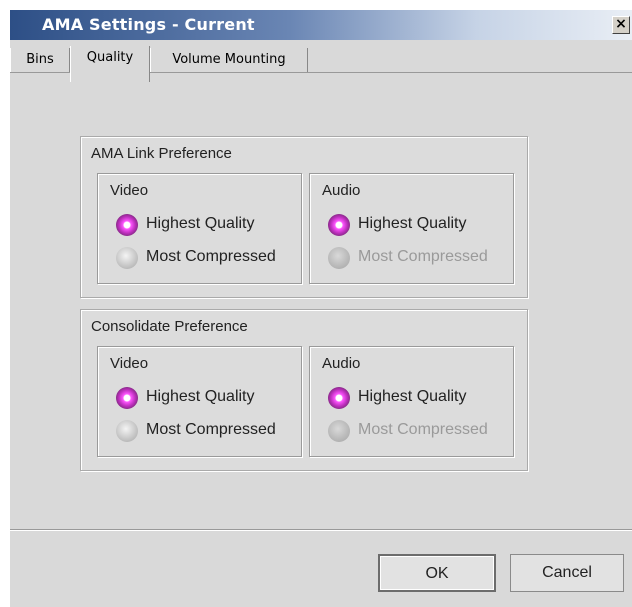  I want to click on title-bar: AMA Settings - Current ×, so click(321, 25).